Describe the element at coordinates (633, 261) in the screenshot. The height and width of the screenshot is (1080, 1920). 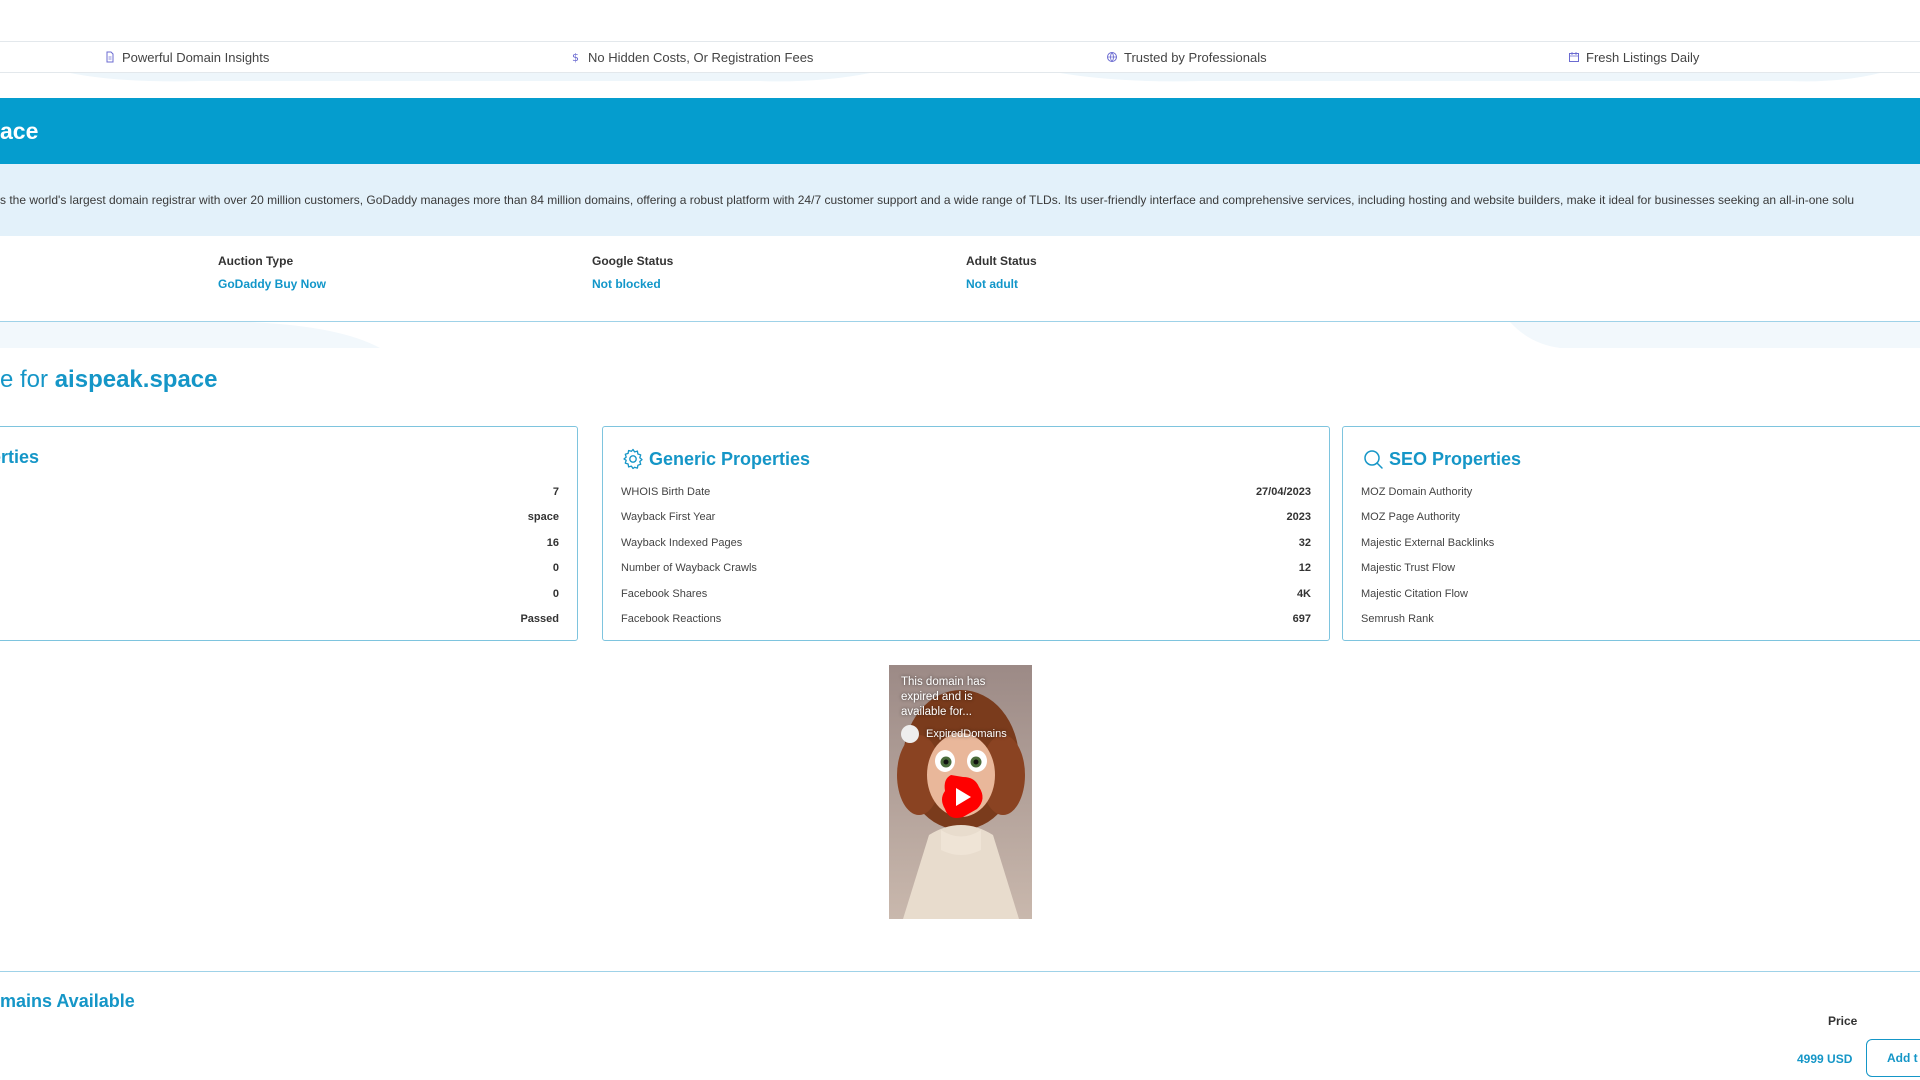
I see `google-status-label: Google Status` at that location.